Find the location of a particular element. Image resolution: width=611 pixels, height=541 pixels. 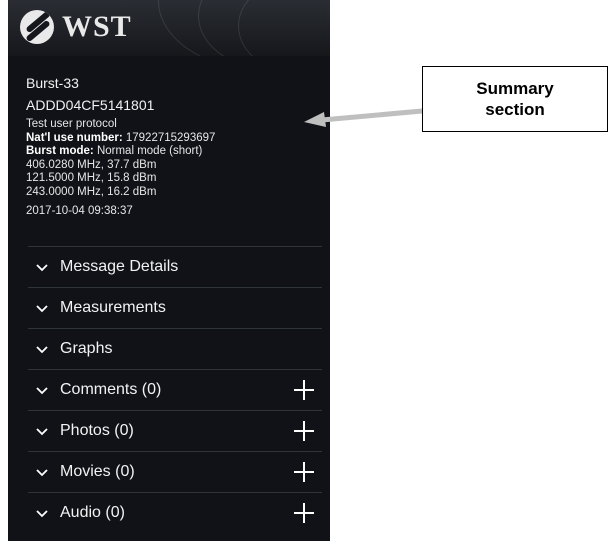

callout-label: Summary section is located at coordinates (515, 99).